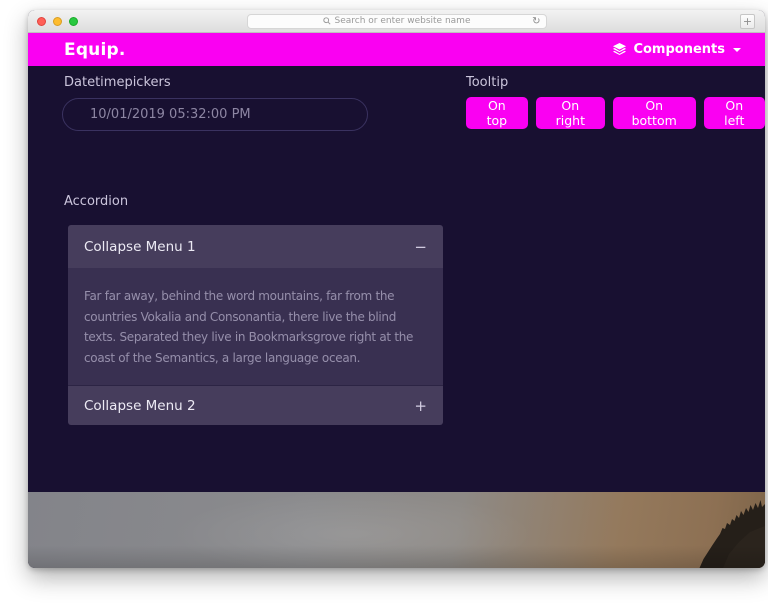 The image size is (768, 605). Describe the element at coordinates (420, 405) in the screenshot. I see `expand-plus-icon: +` at that location.